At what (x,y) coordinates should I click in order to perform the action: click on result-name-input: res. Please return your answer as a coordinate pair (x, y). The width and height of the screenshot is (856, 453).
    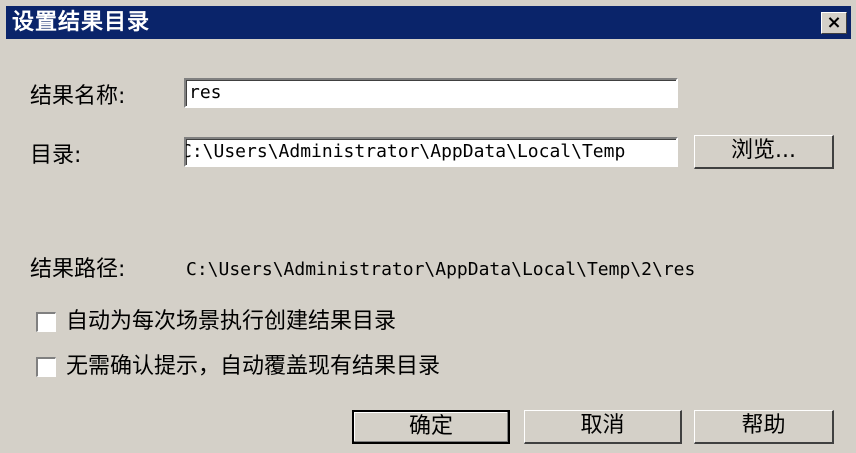
    Looking at the image, I should click on (431, 93).